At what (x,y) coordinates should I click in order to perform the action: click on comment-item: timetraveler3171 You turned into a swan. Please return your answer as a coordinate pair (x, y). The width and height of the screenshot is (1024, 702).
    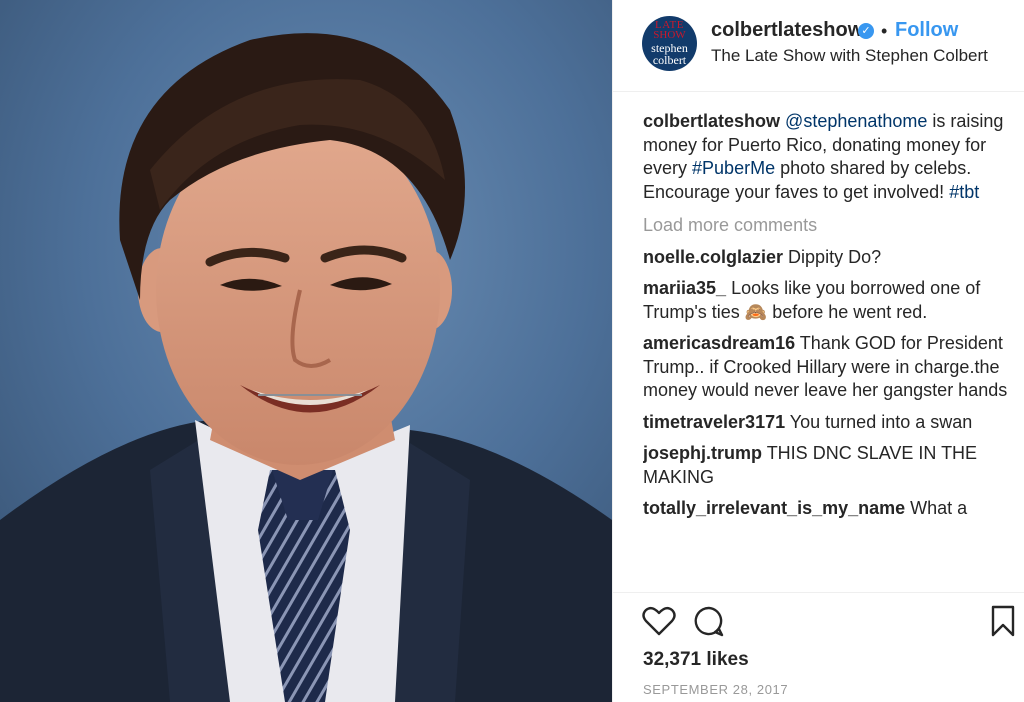
    Looking at the image, I should click on (828, 423).